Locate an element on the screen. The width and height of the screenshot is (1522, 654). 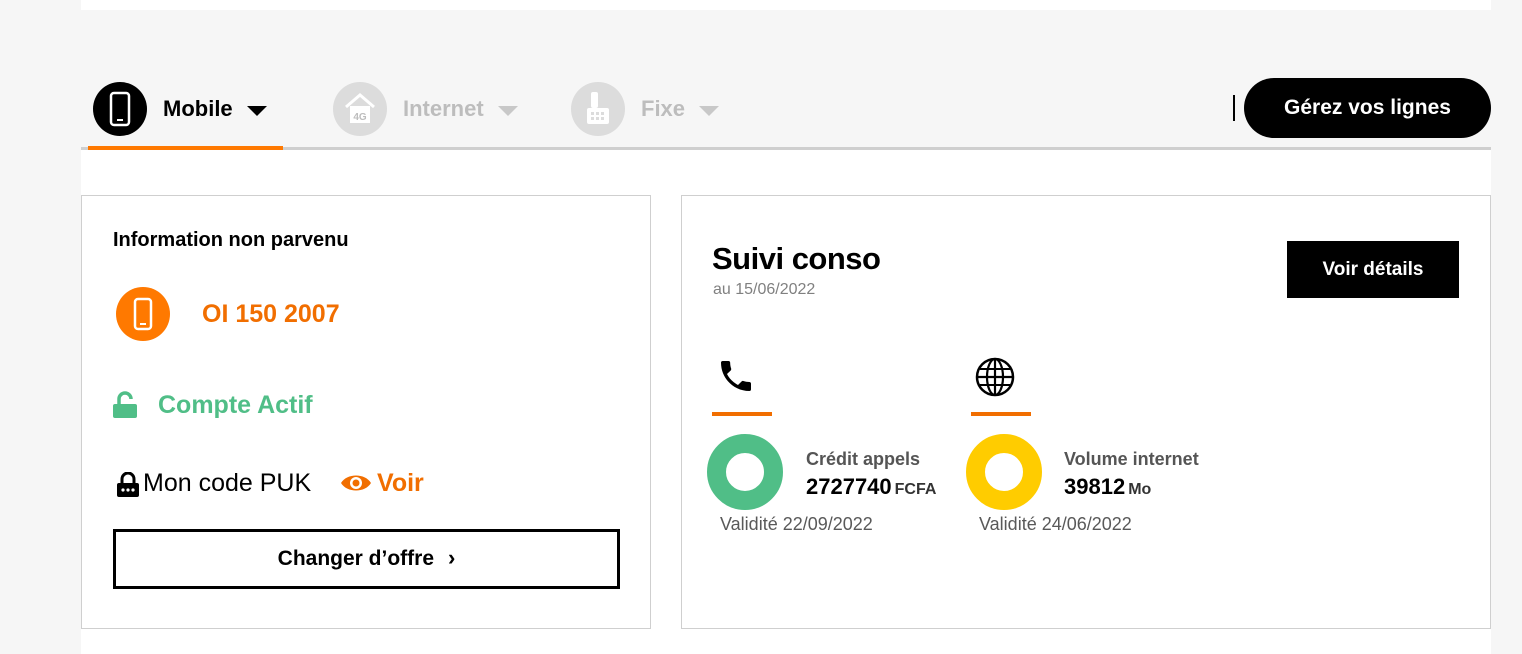
tab-mobile: Mobile is located at coordinates (180, 108).